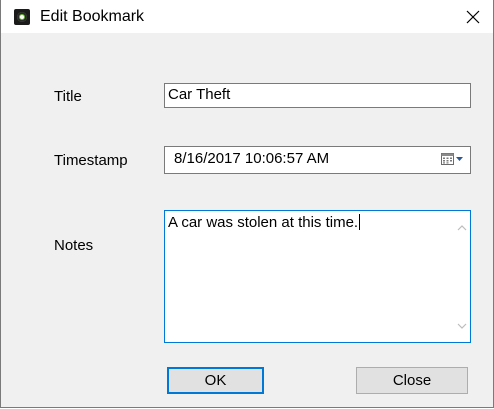 Image resolution: width=494 pixels, height=409 pixels. Describe the element at coordinates (74, 245) in the screenshot. I see `notes-label: Notes` at that location.